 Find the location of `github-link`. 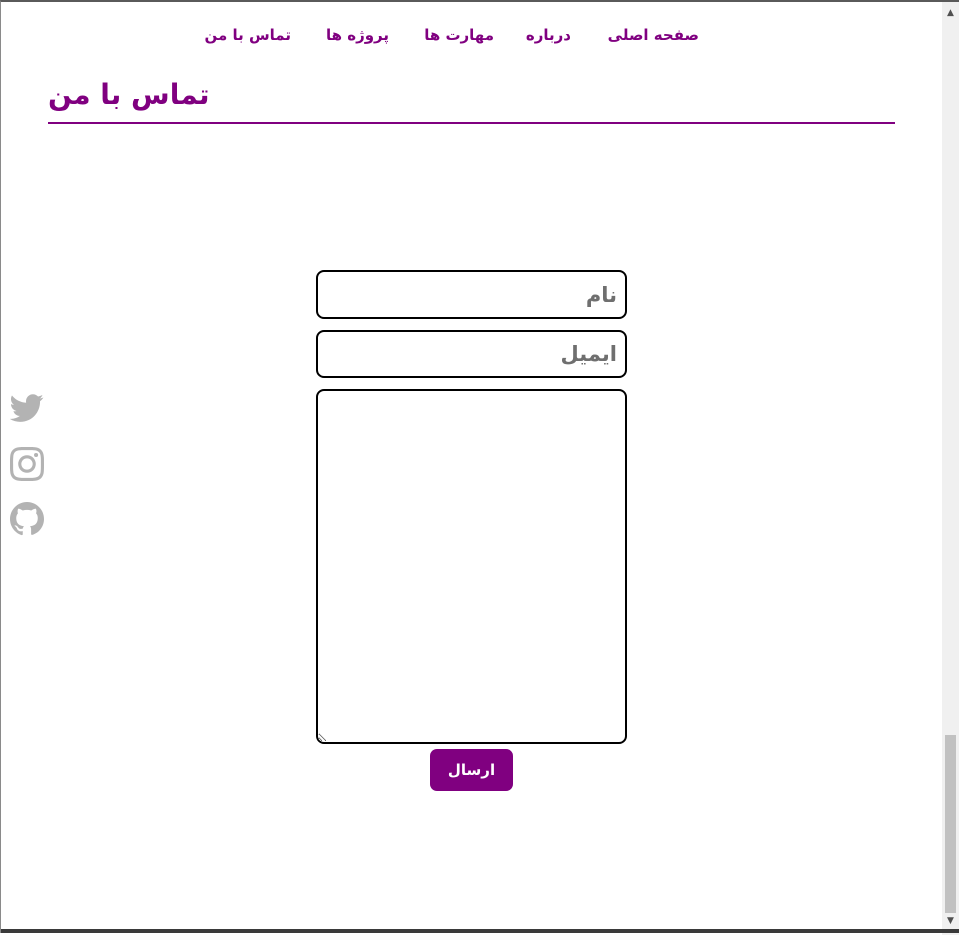

github-link is located at coordinates (27, 519).